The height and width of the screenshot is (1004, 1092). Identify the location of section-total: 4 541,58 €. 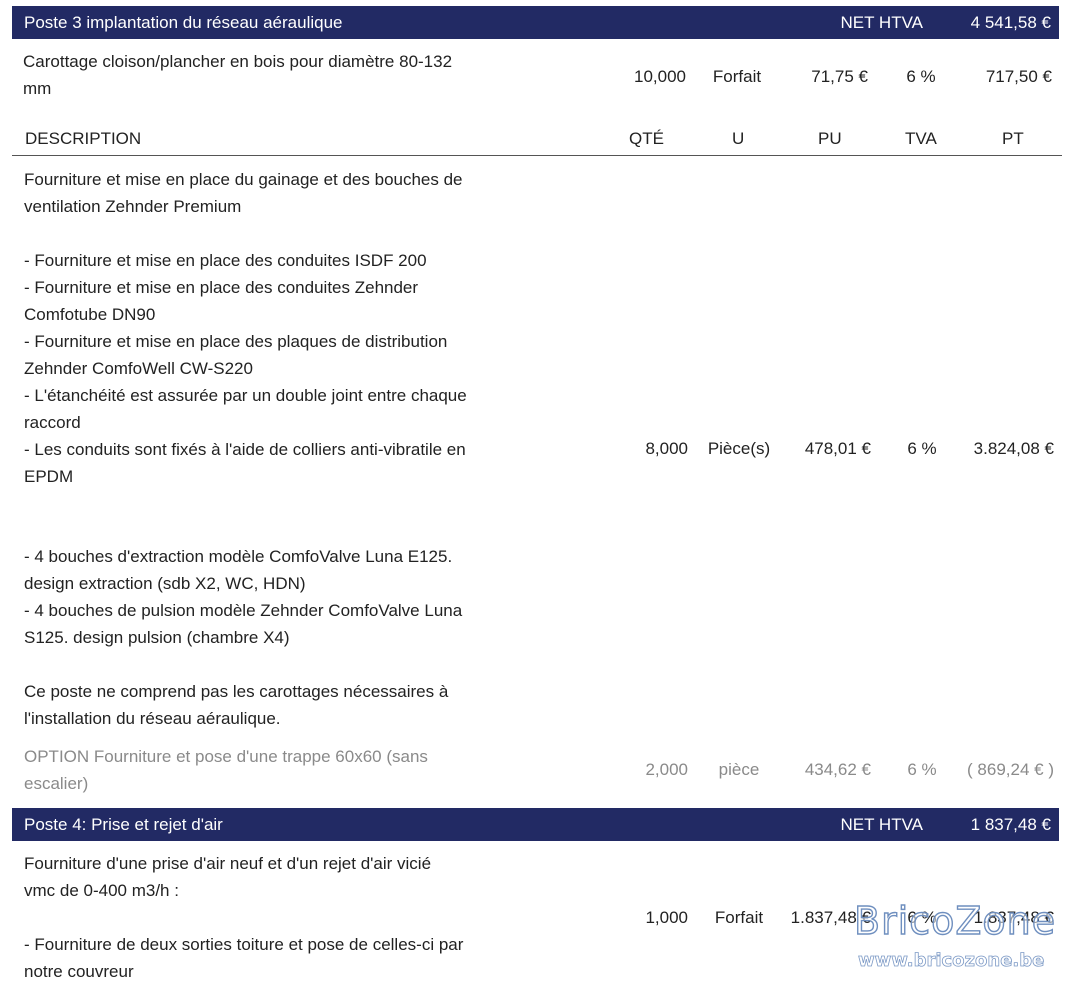
(1010, 22).